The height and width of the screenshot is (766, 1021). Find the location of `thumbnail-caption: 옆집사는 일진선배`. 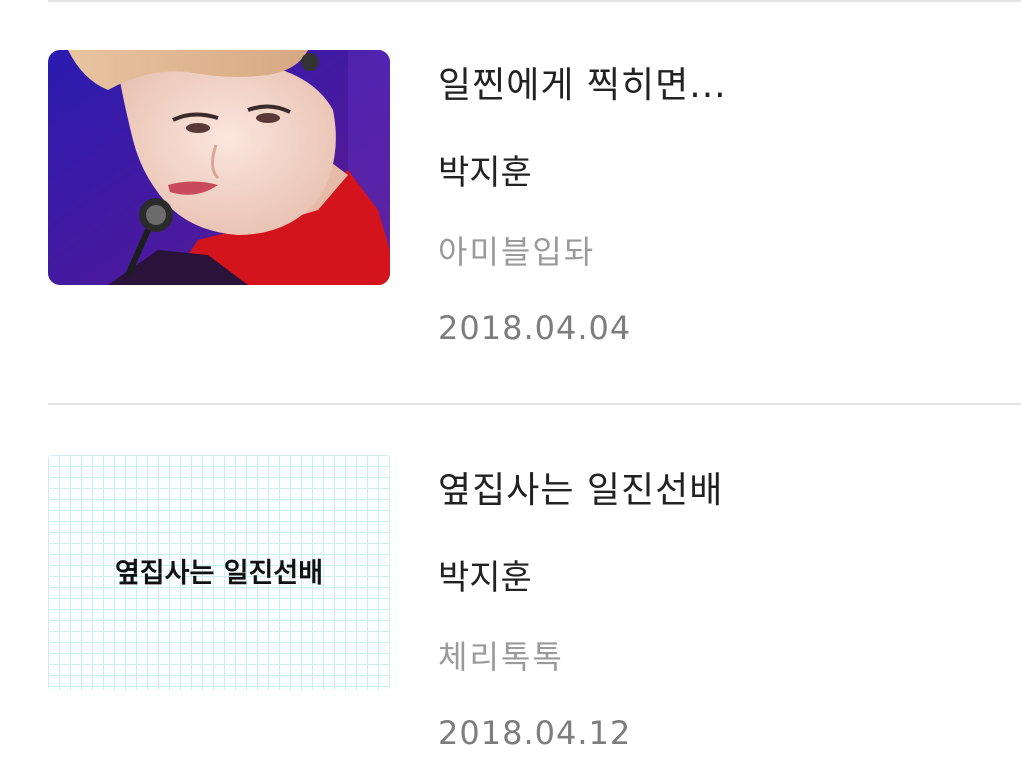

thumbnail-caption: 옆집사는 일진선배 is located at coordinates (219, 573).